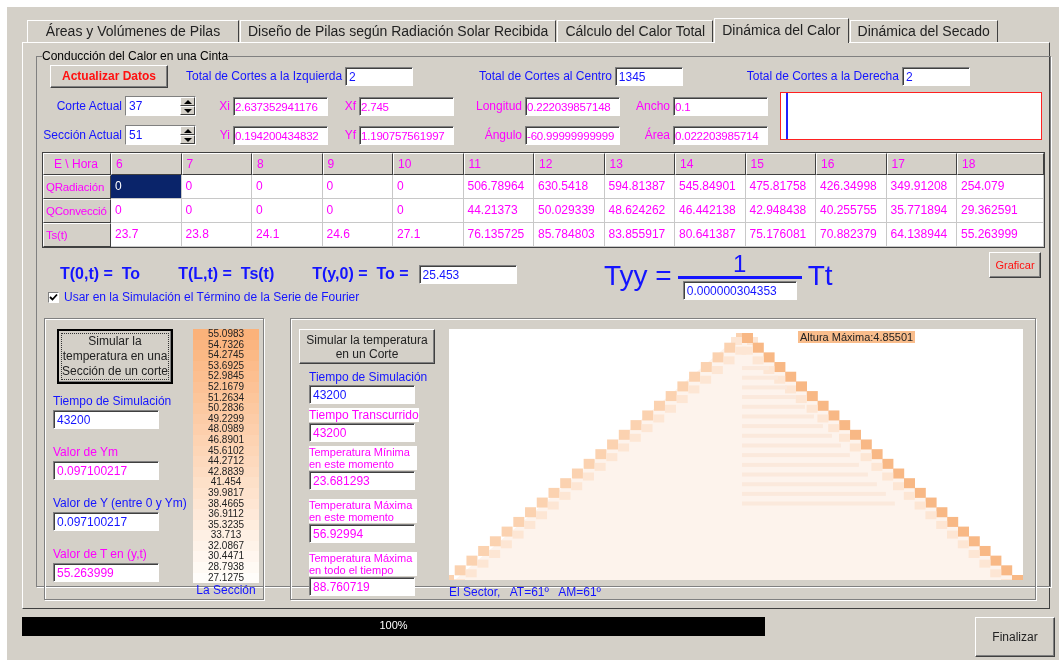  I want to click on table-cell: 475.81758, so click(780, 187).